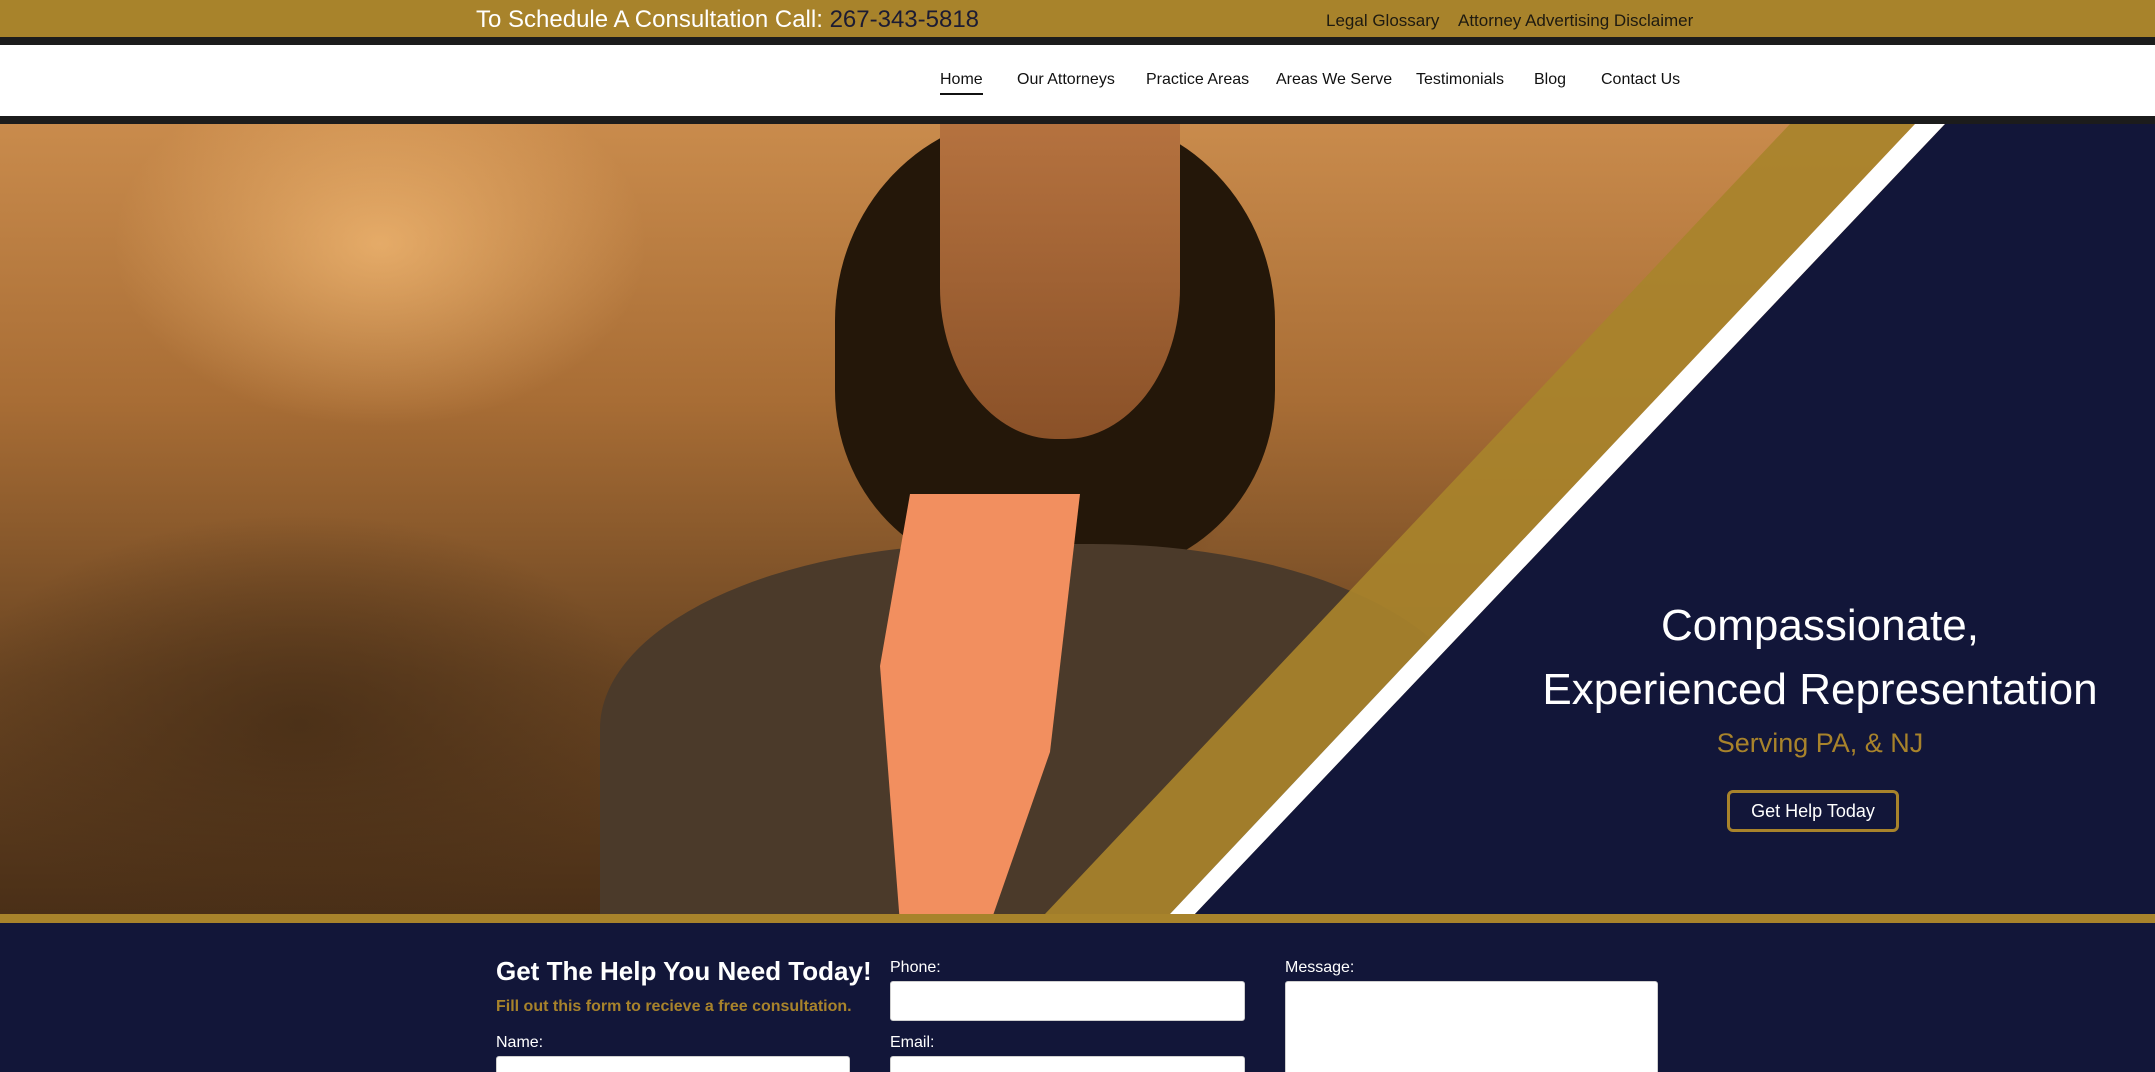 The image size is (2155, 1072). Describe the element at coordinates (1067, 1001) in the screenshot. I see `phone-field` at that location.